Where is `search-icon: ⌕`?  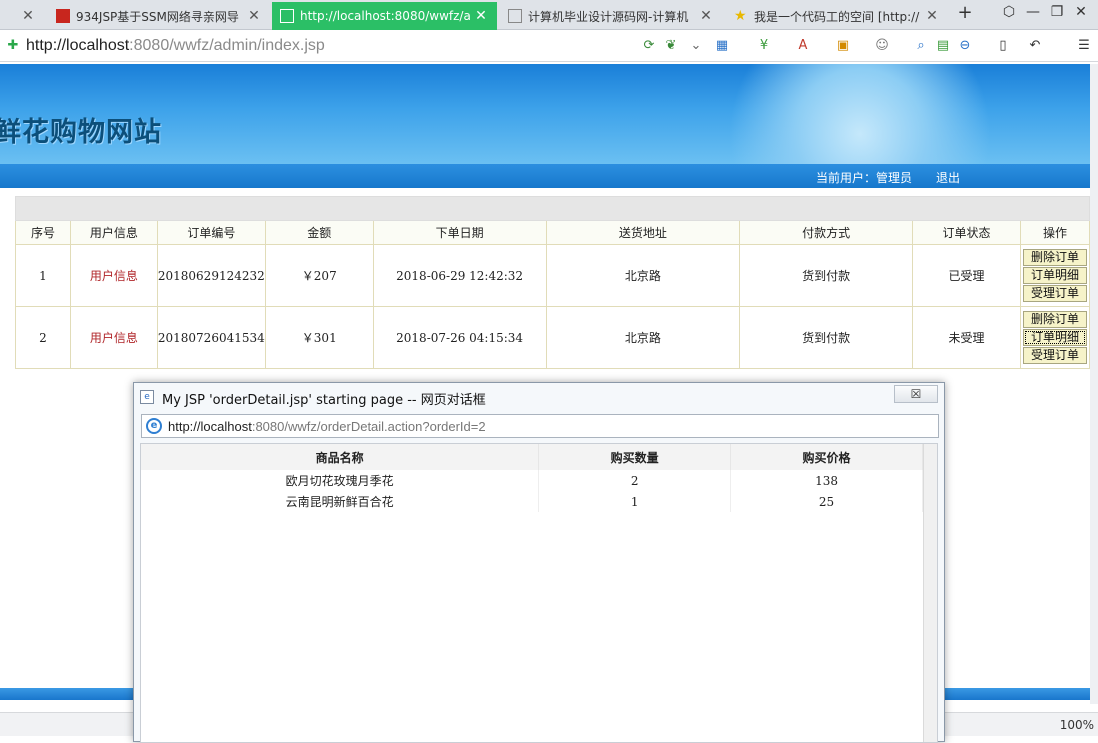 search-icon: ⌕ is located at coordinates (921, 46).